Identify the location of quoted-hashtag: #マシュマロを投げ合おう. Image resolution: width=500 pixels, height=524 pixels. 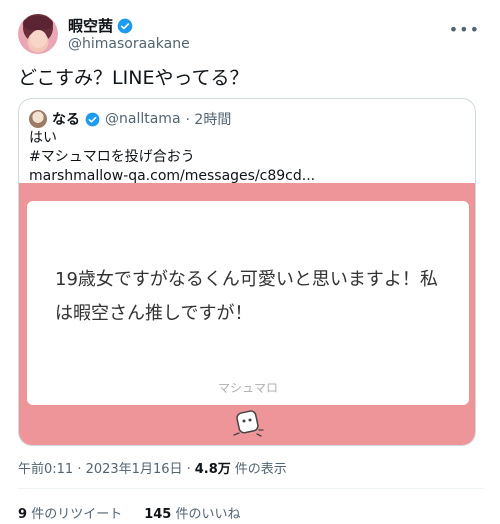
(172, 157).